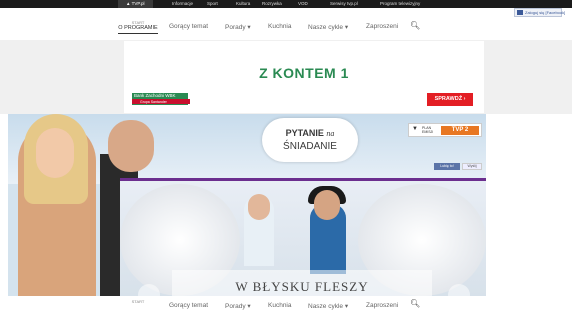 This screenshot has height=310, width=572. Describe the element at coordinates (382, 26) in the screenshot. I see `nav-zaproszeni: Zaproszeni` at that location.